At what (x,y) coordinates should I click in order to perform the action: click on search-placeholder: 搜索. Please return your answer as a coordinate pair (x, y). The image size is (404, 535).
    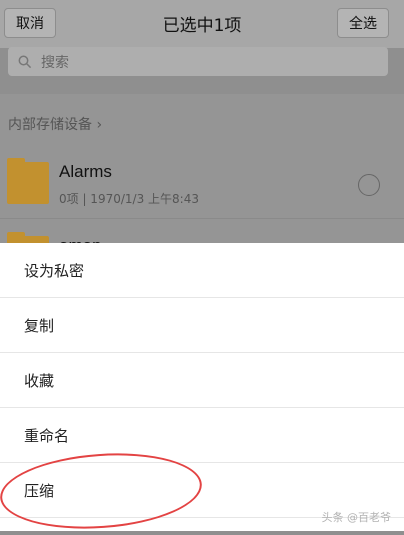
    Looking at the image, I should click on (55, 62).